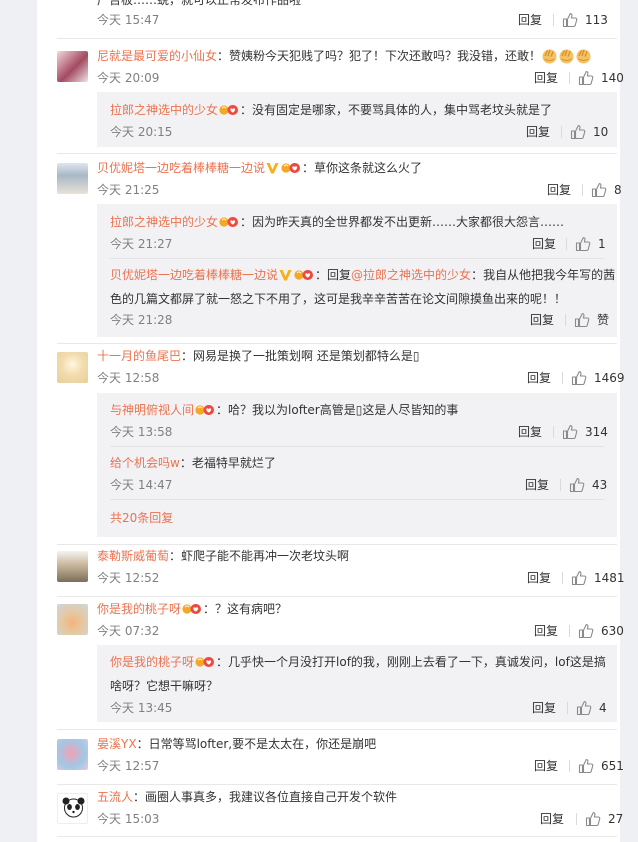 The height and width of the screenshot is (842, 638). I want to click on username-link: 给个机会吗w, so click(145, 463).